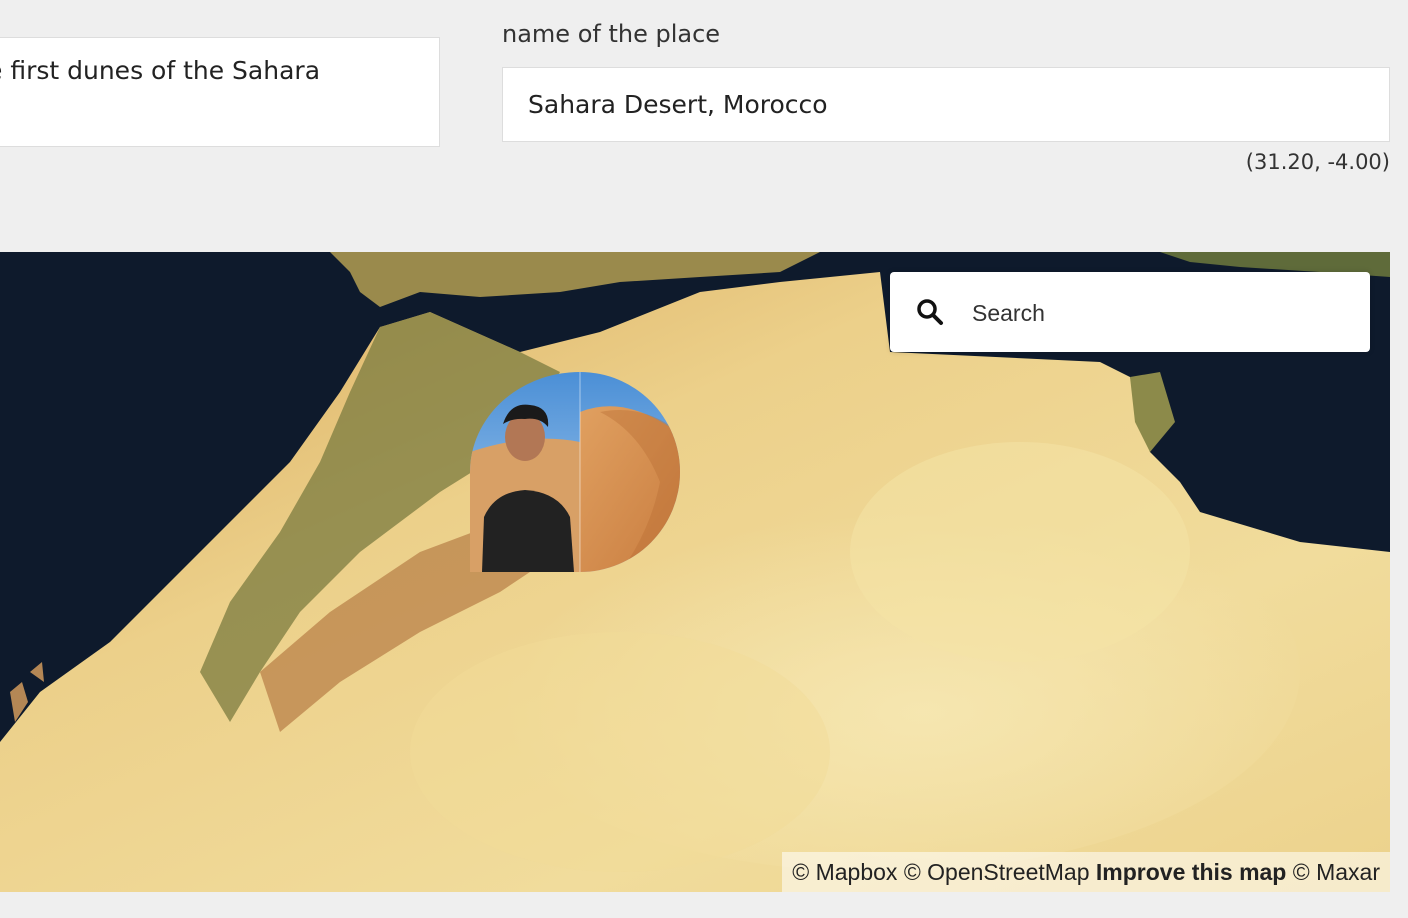 Image resolution: width=1408 pixels, height=918 pixels. Describe the element at coordinates (611, 34) in the screenshot. I see `place-label: name of the place` at that location.